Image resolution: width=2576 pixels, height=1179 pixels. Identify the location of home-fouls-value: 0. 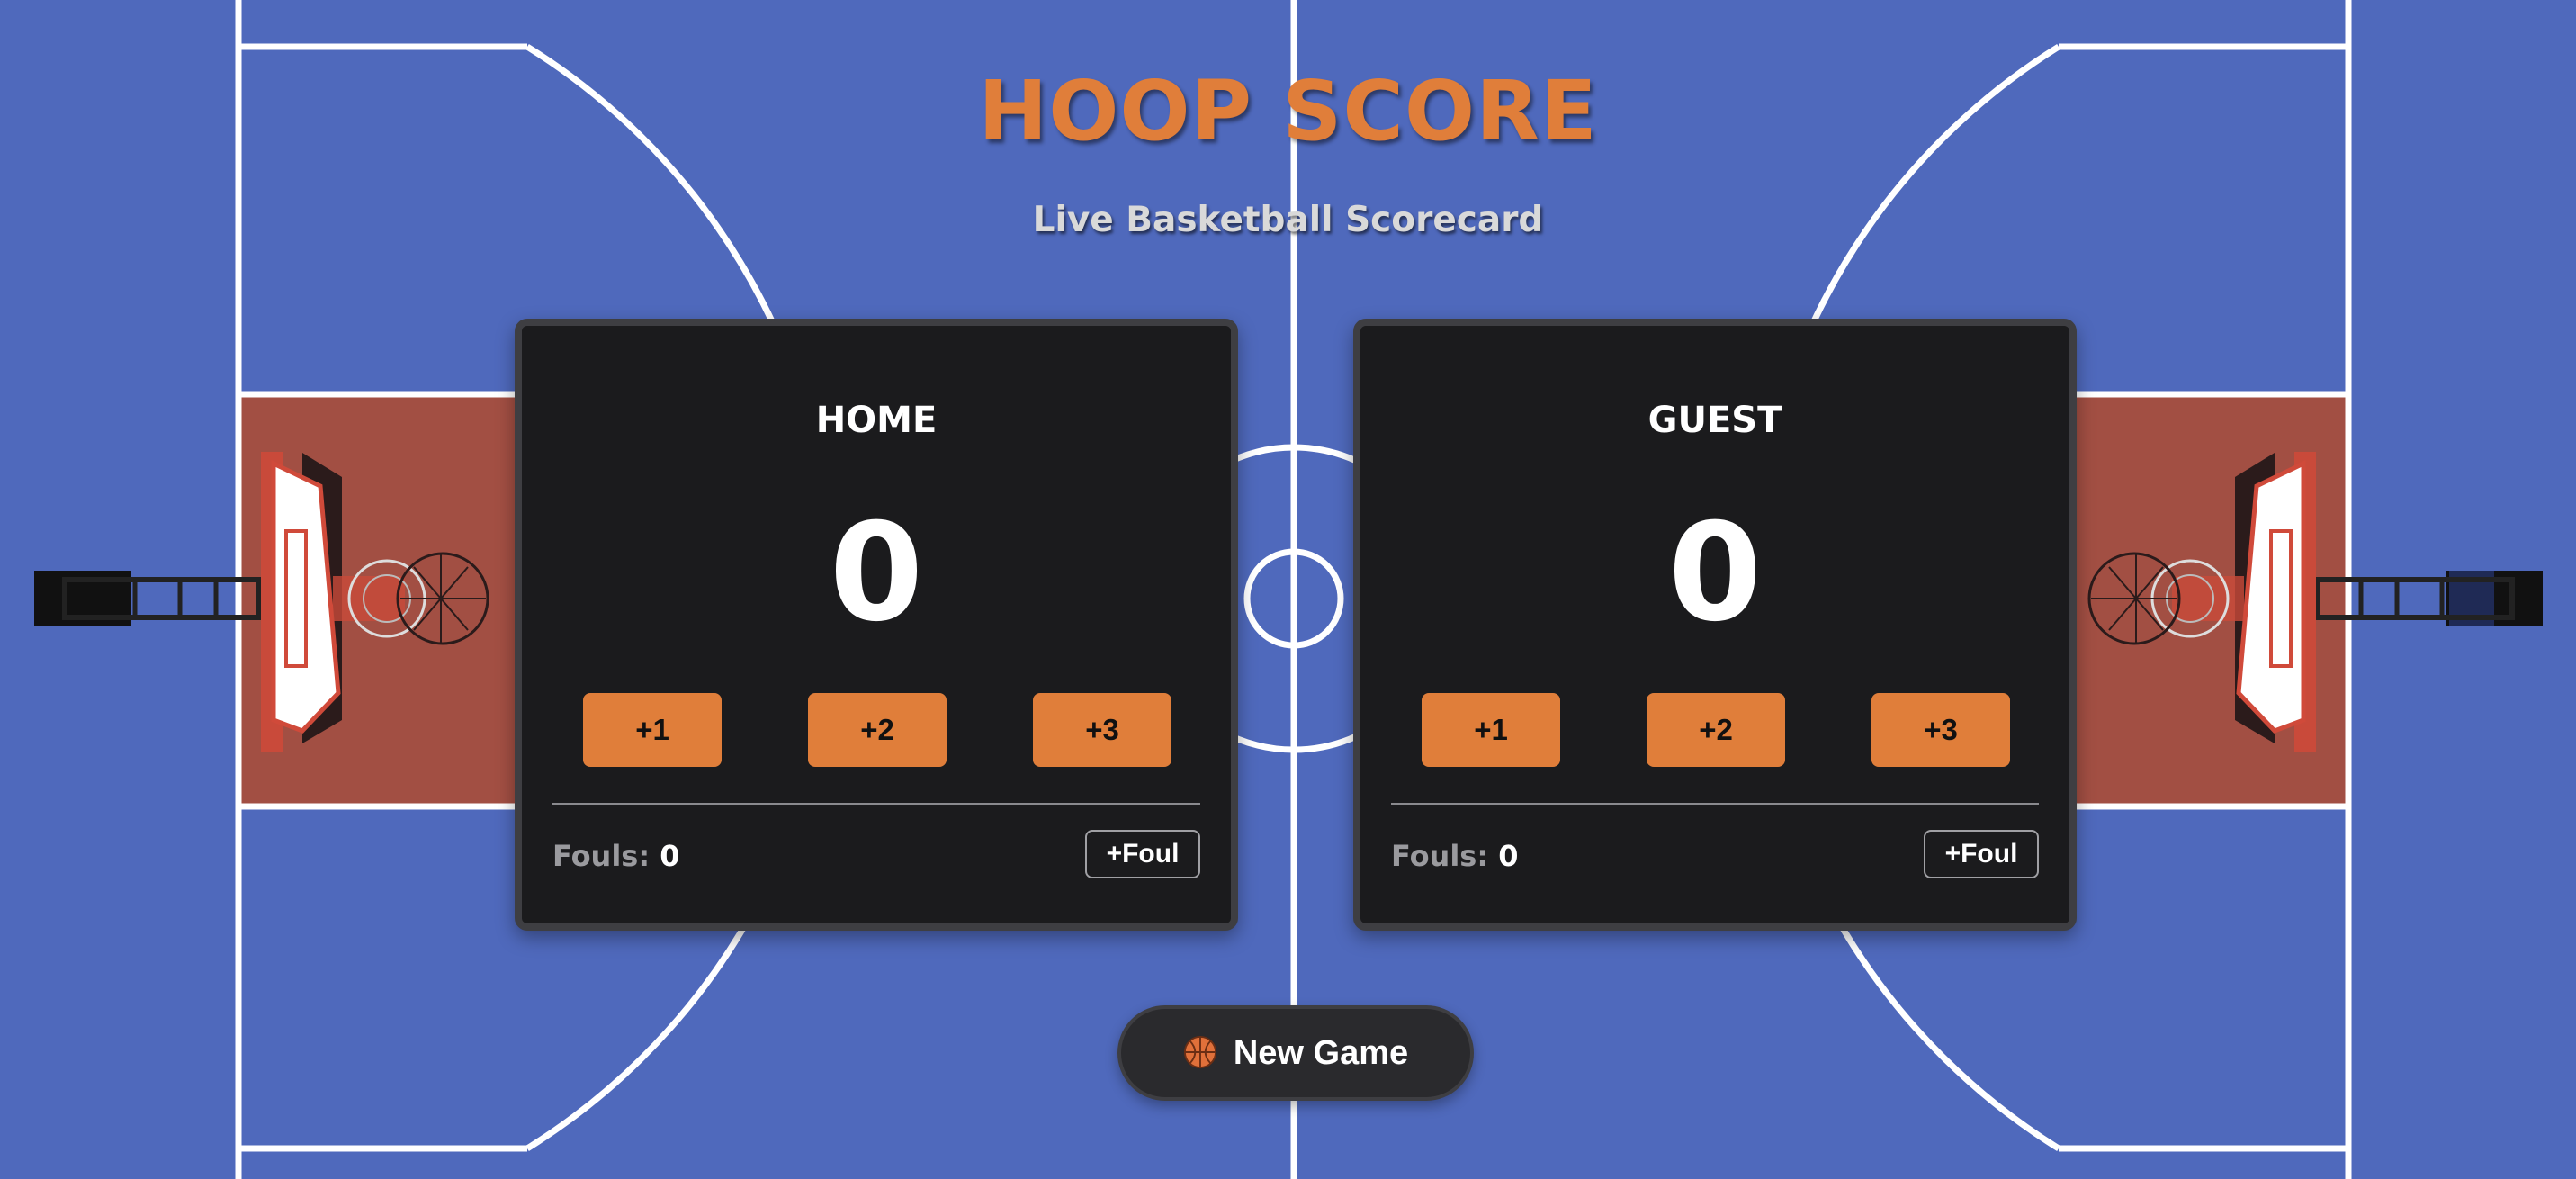
(670, 856).